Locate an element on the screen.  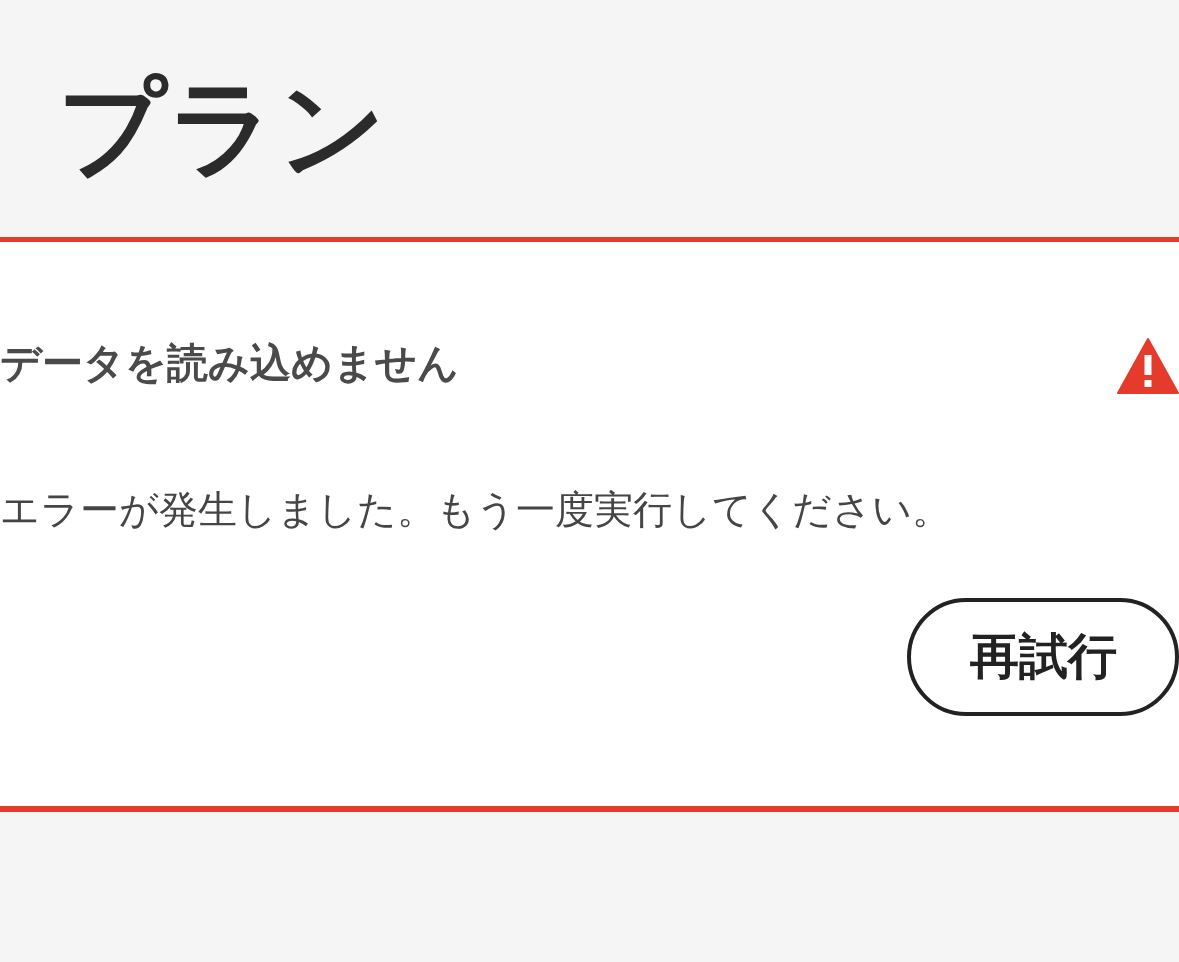
retry-button: 再試行 is located at coordinates (1043, 657).